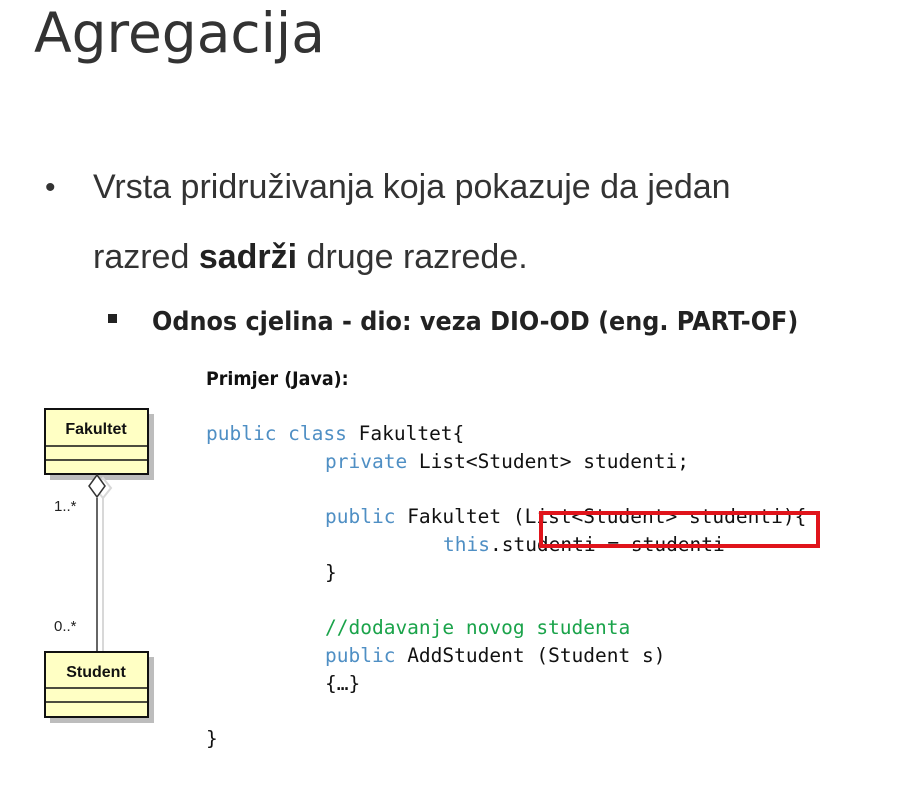  Describe the element at coordinates (65, 626) in the screenshot. I see `multiplicity-bottom: 0..*` at that location.